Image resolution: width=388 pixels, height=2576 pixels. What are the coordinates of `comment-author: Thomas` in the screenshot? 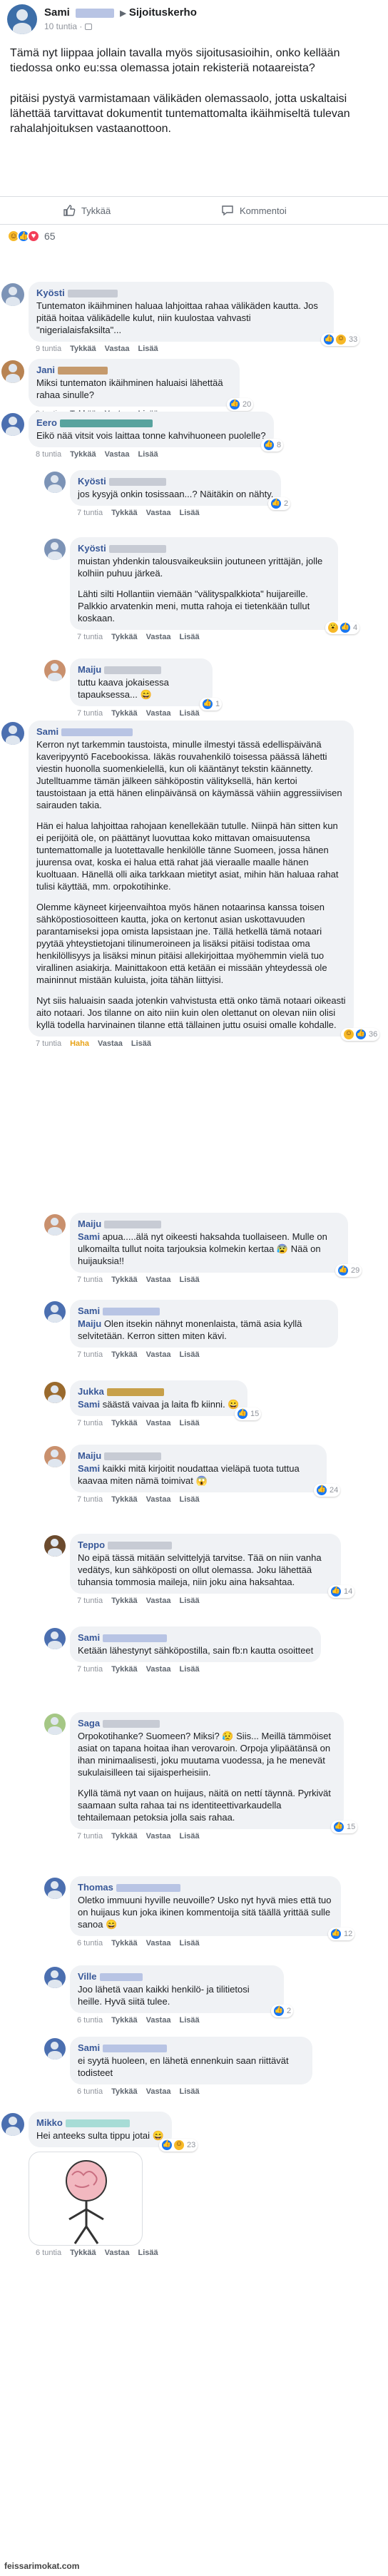 It's located at (205, 1887).